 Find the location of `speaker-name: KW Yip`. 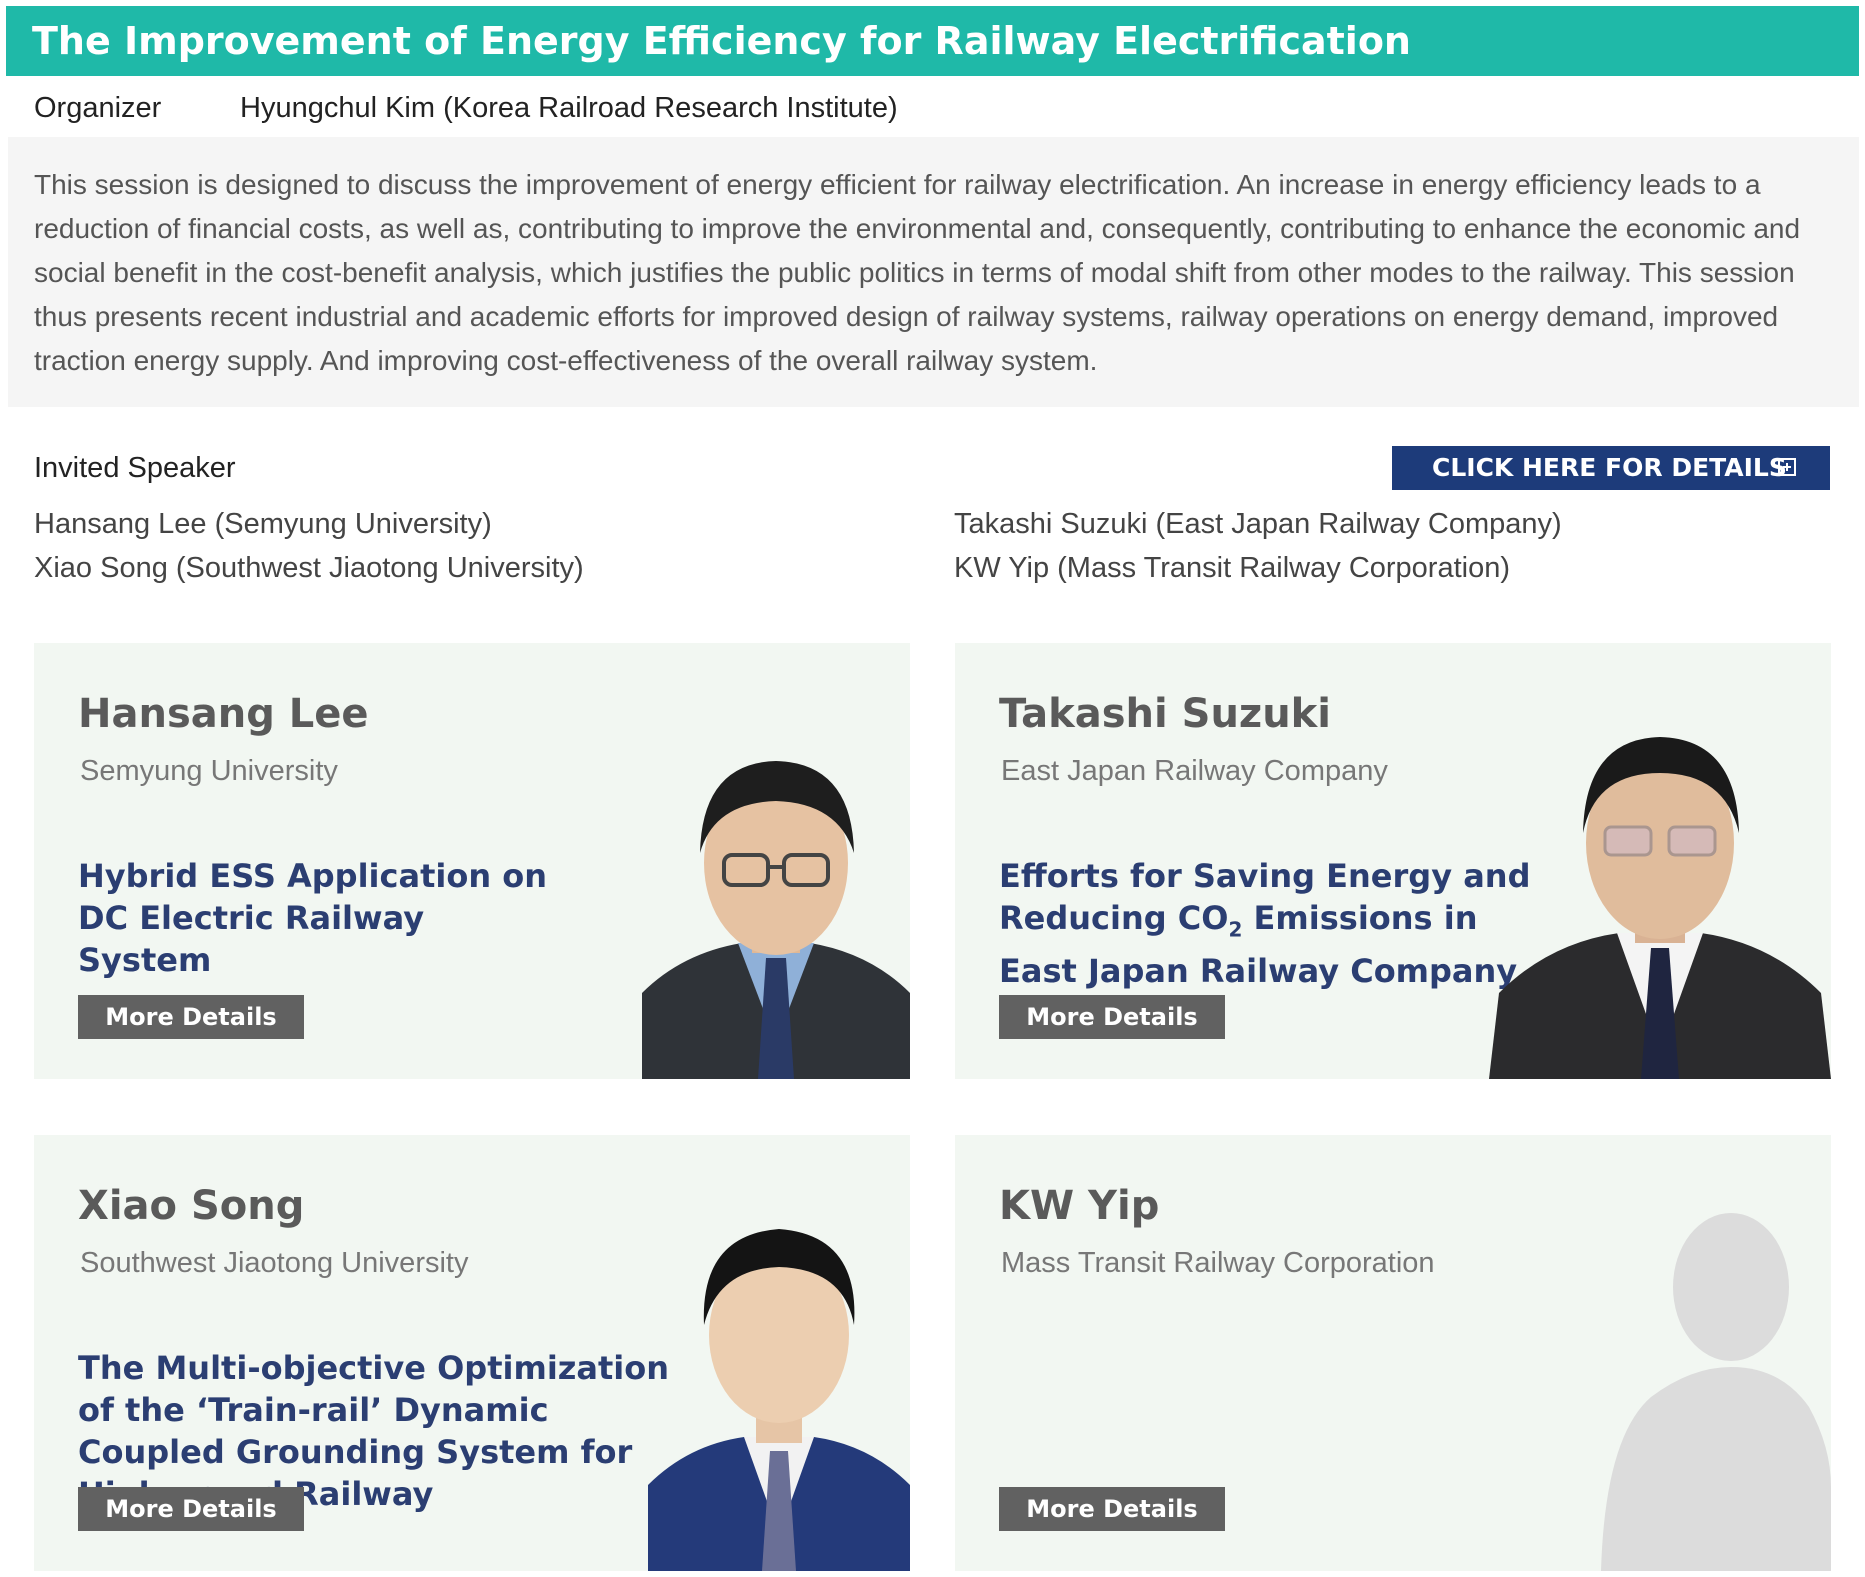

speaker-name: KW Yip is located at coordinates (1079, 1206).